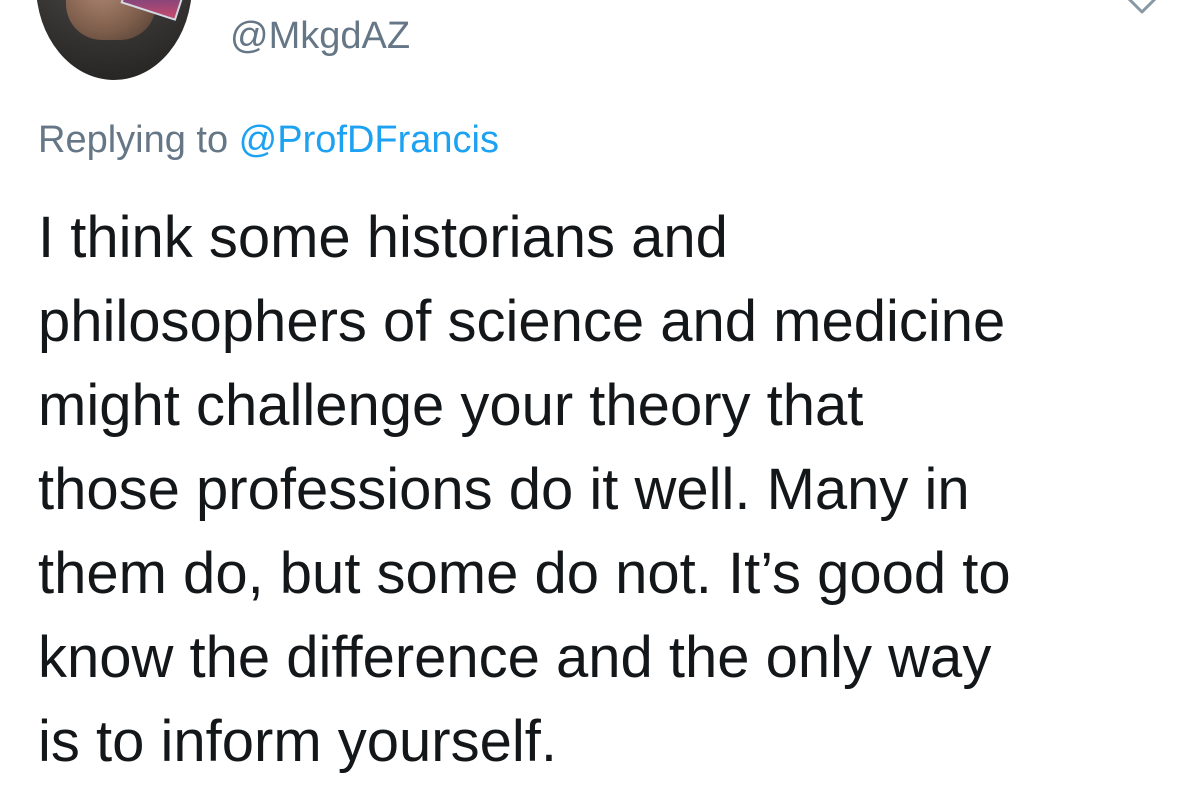 Image resolution: width=1200 pixels, height=807 pixels. Describe the element at coordinates (522, 321) in the screenshot. I see `tweet-text-line: philosophers of science and medicine` at that location.